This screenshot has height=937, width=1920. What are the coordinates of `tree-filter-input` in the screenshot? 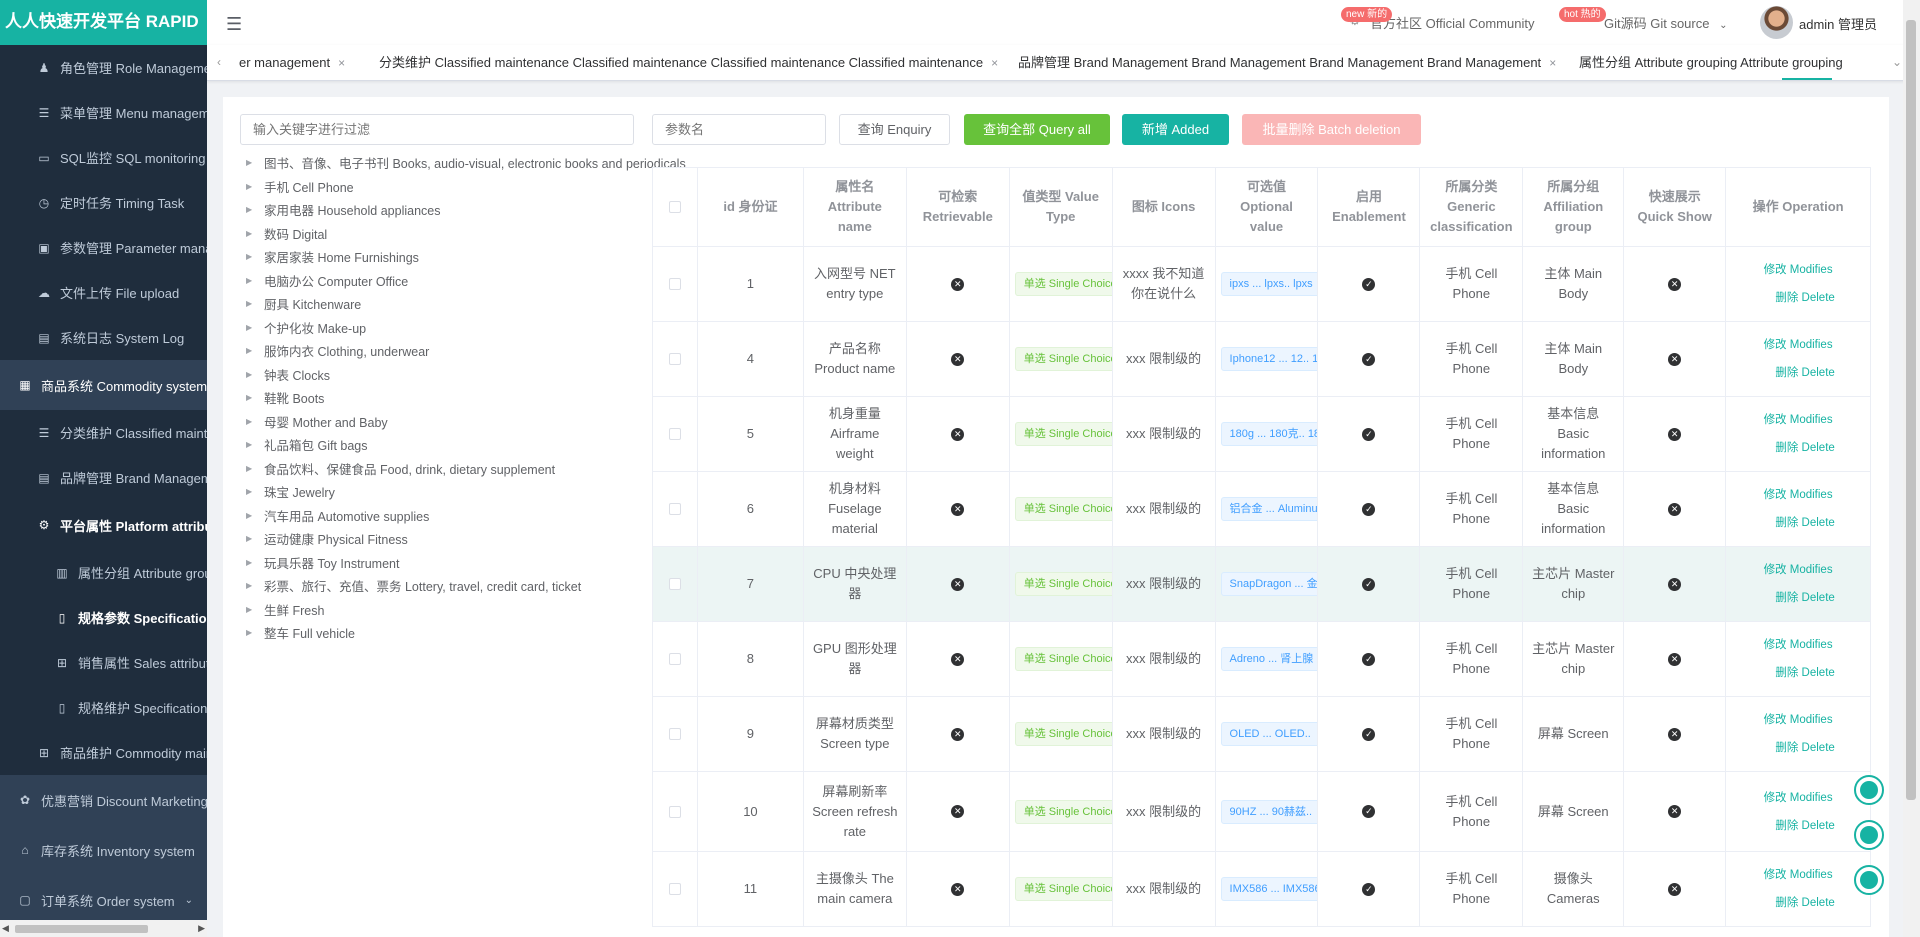 It's located at (437, 129).